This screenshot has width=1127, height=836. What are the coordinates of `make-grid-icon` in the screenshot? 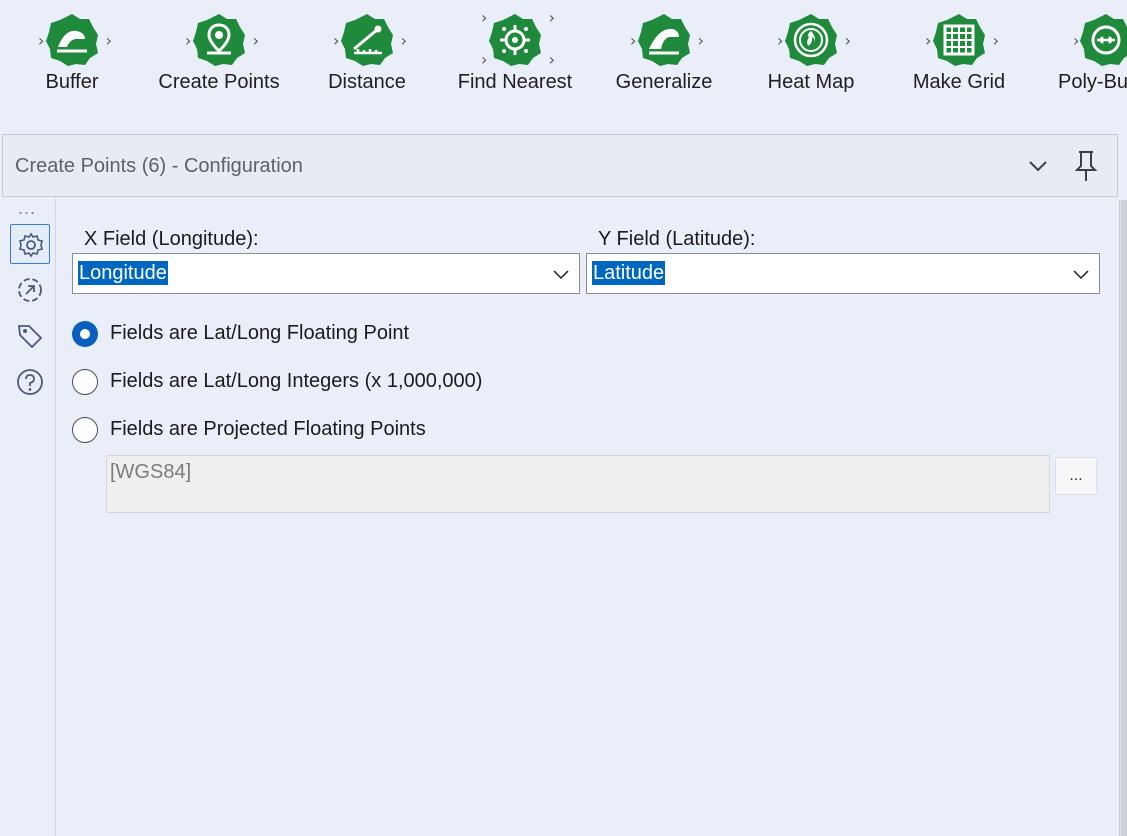 It's located at (959, 40).